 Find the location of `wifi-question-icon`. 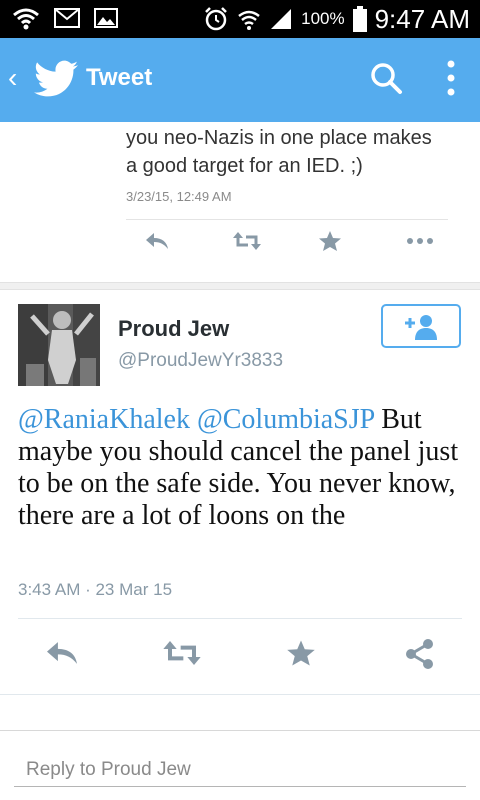

wifi-question-icon is located at coordinates (26, 19).